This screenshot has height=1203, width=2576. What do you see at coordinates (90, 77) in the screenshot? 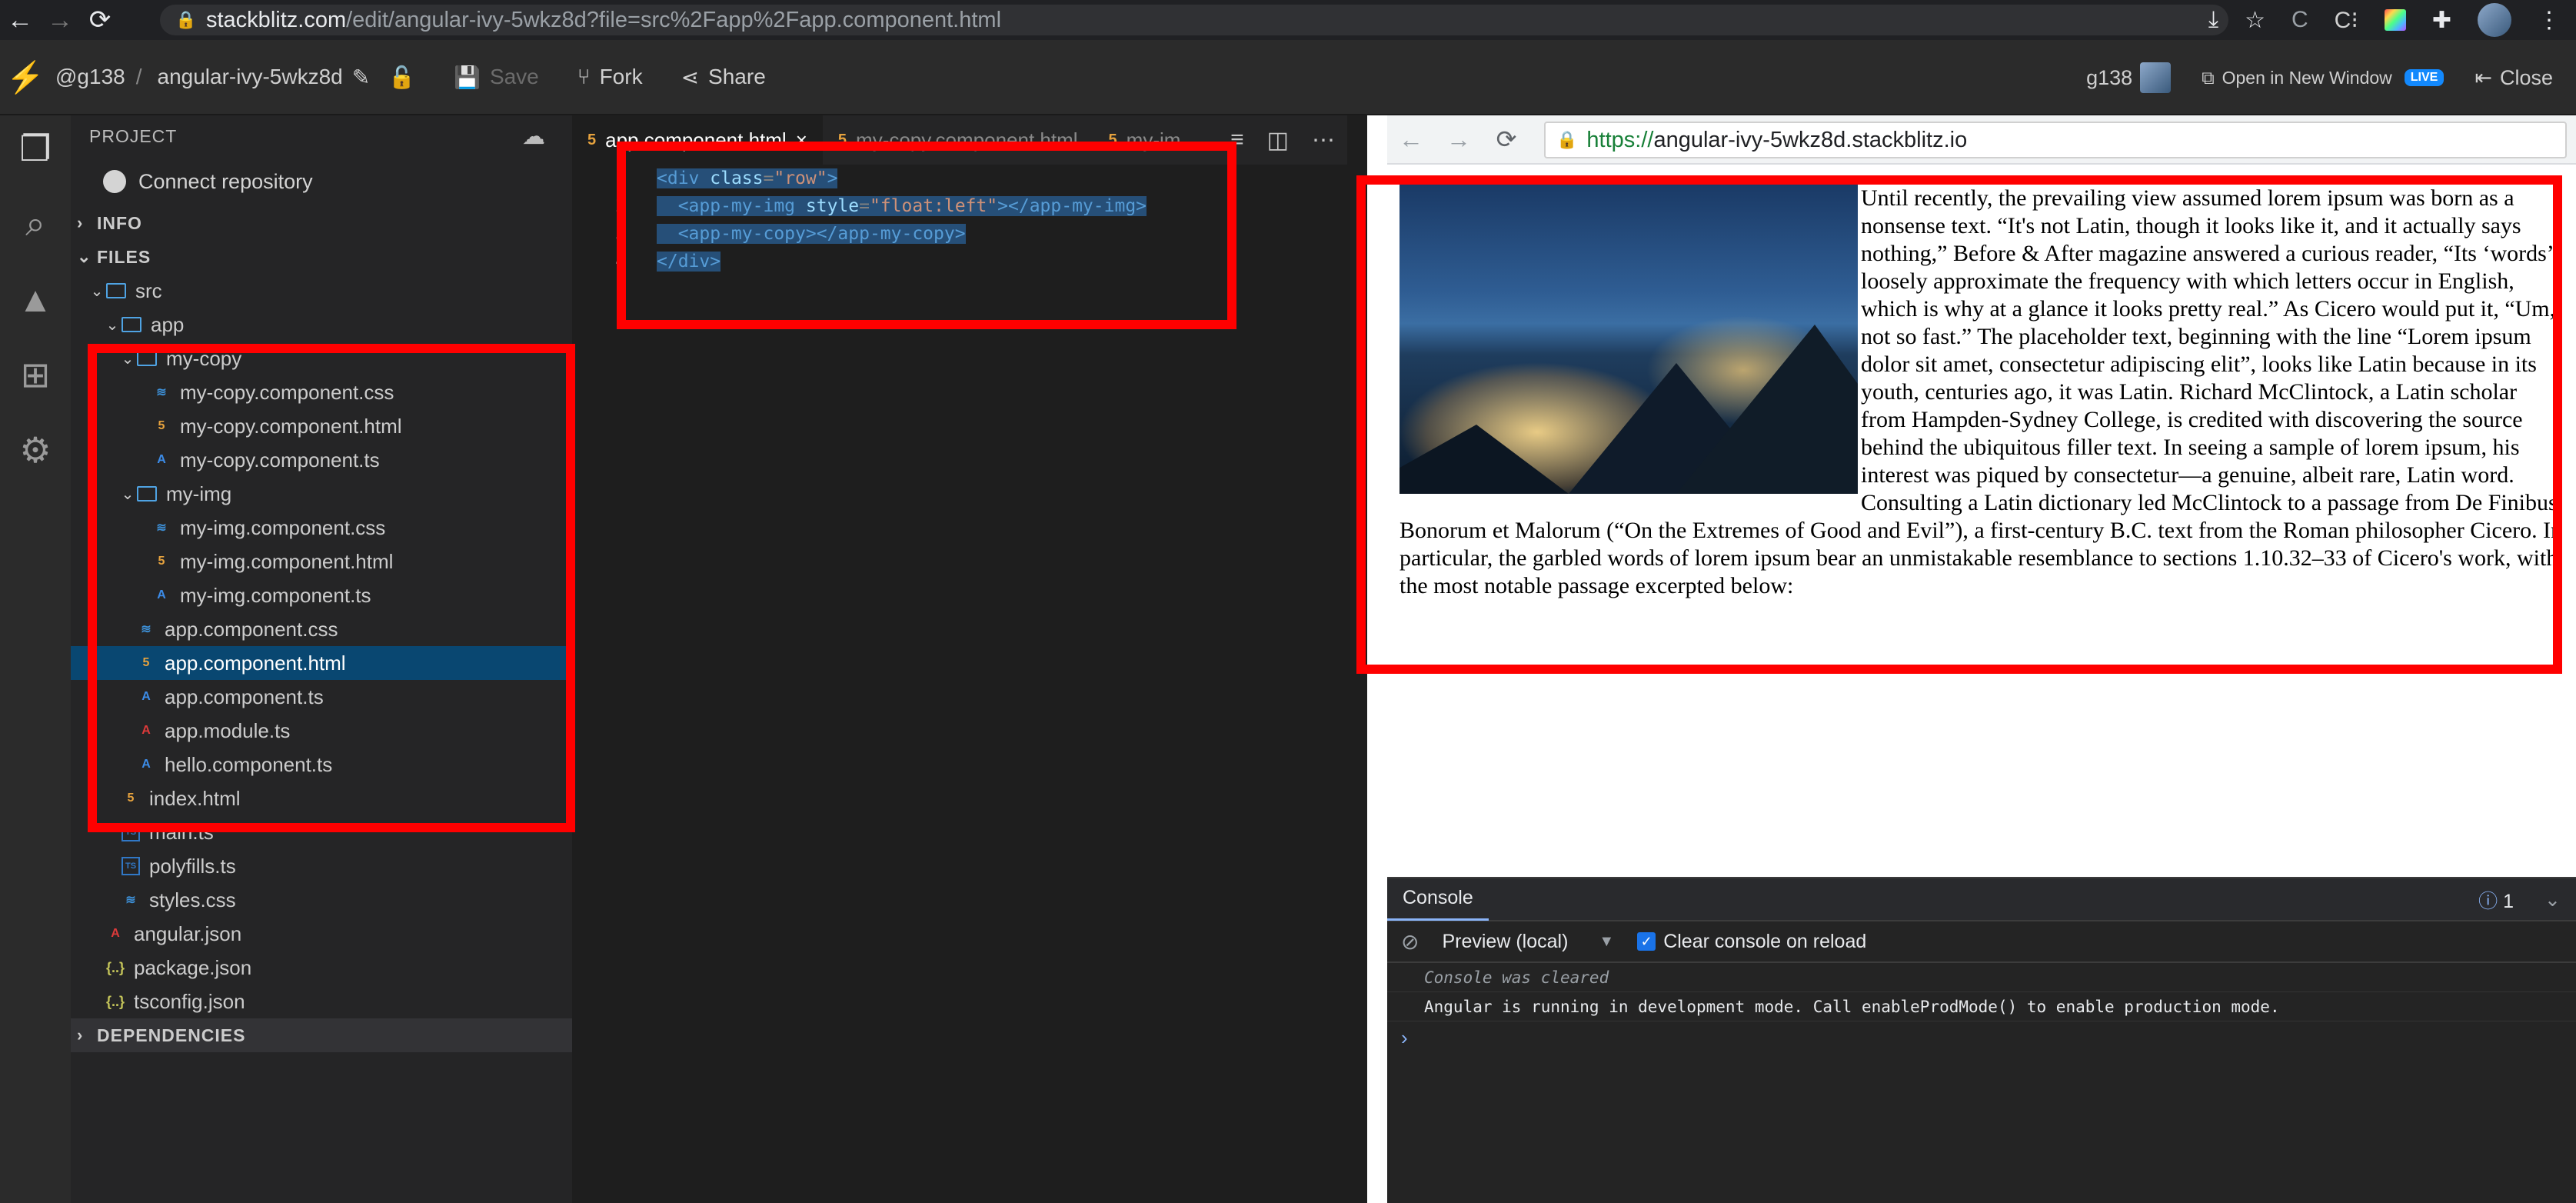
I see `username: @g138` at bounding box center [90, 77].